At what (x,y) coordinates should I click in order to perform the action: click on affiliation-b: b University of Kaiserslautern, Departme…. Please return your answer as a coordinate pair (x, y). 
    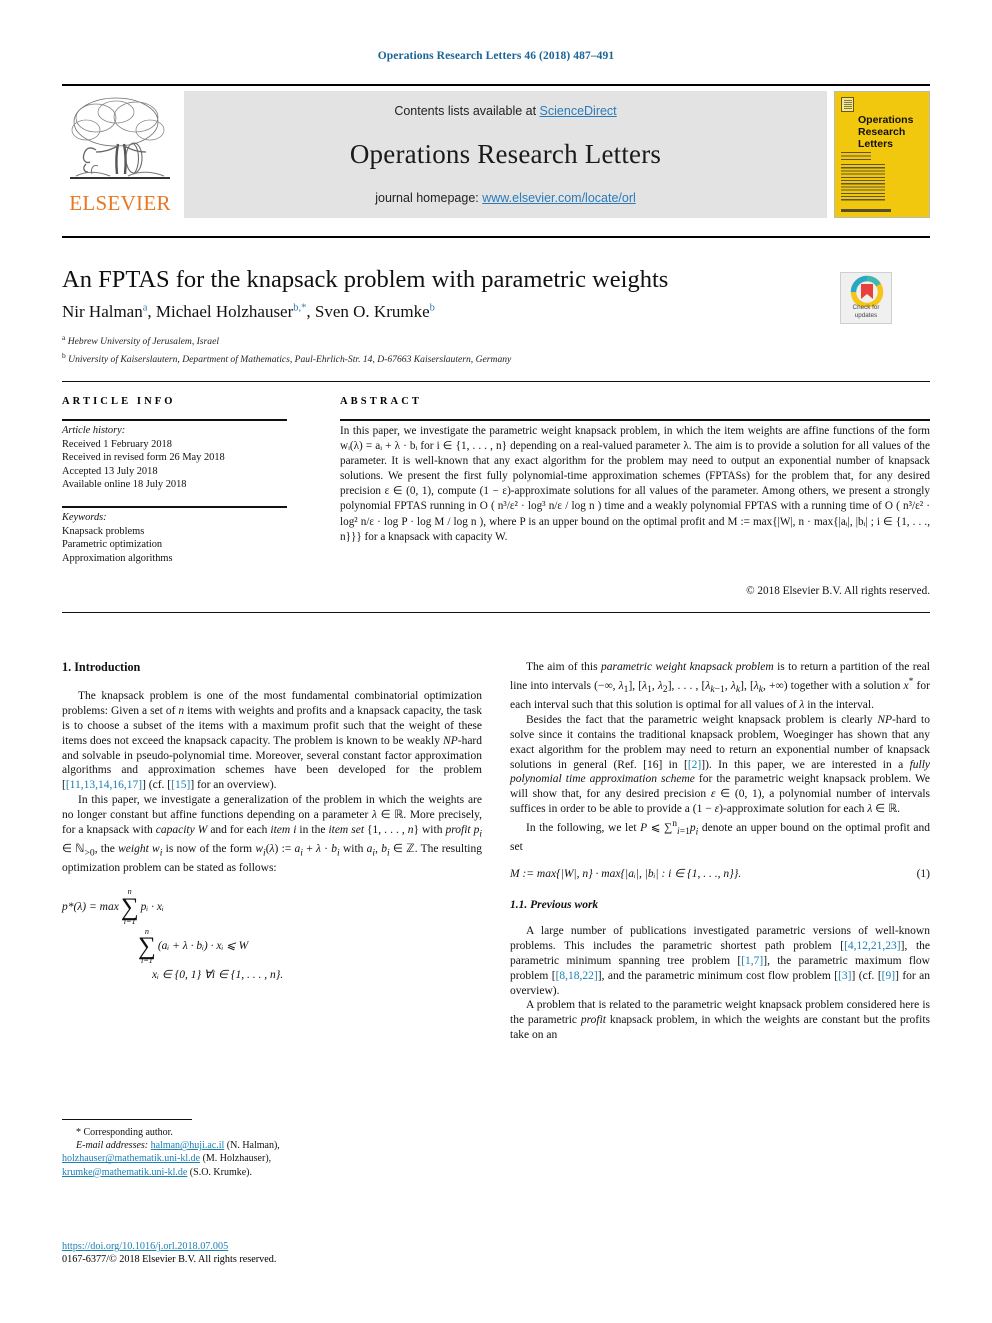
    Looking at the image, I should click on (432, 358).